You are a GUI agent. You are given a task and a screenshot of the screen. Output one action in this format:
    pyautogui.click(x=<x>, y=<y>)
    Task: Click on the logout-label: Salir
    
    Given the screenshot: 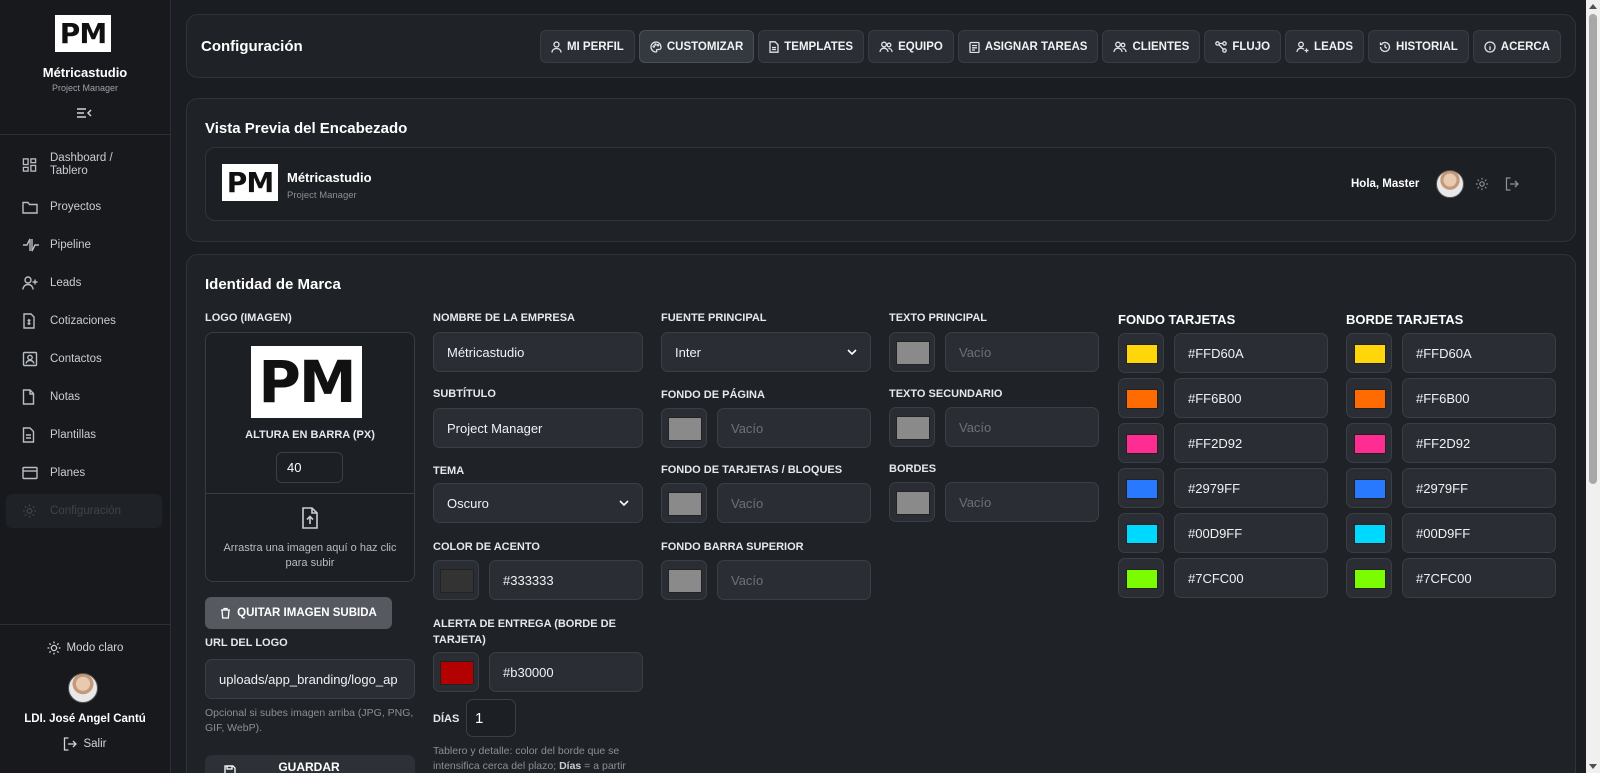 What is the action you would take?
    pyautogui.click(x=95, y=744)
    